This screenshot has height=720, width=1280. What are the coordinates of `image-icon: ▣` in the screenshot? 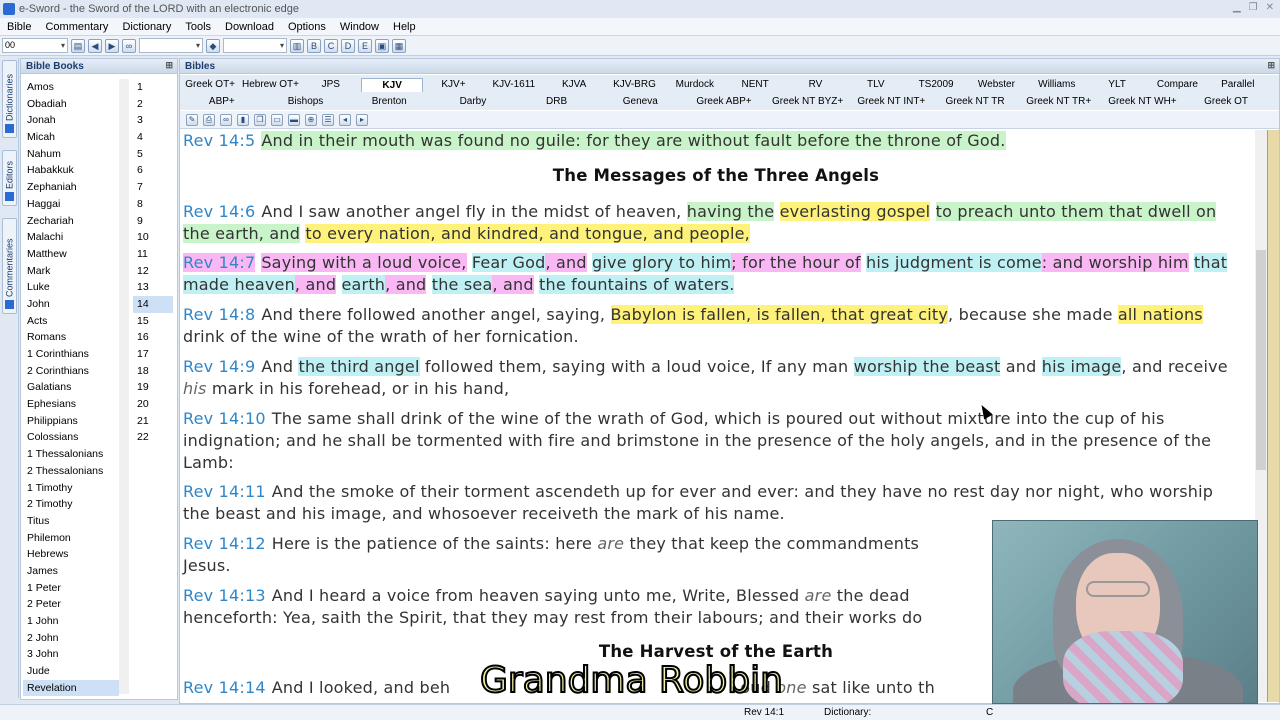 It's located at (382, 45).